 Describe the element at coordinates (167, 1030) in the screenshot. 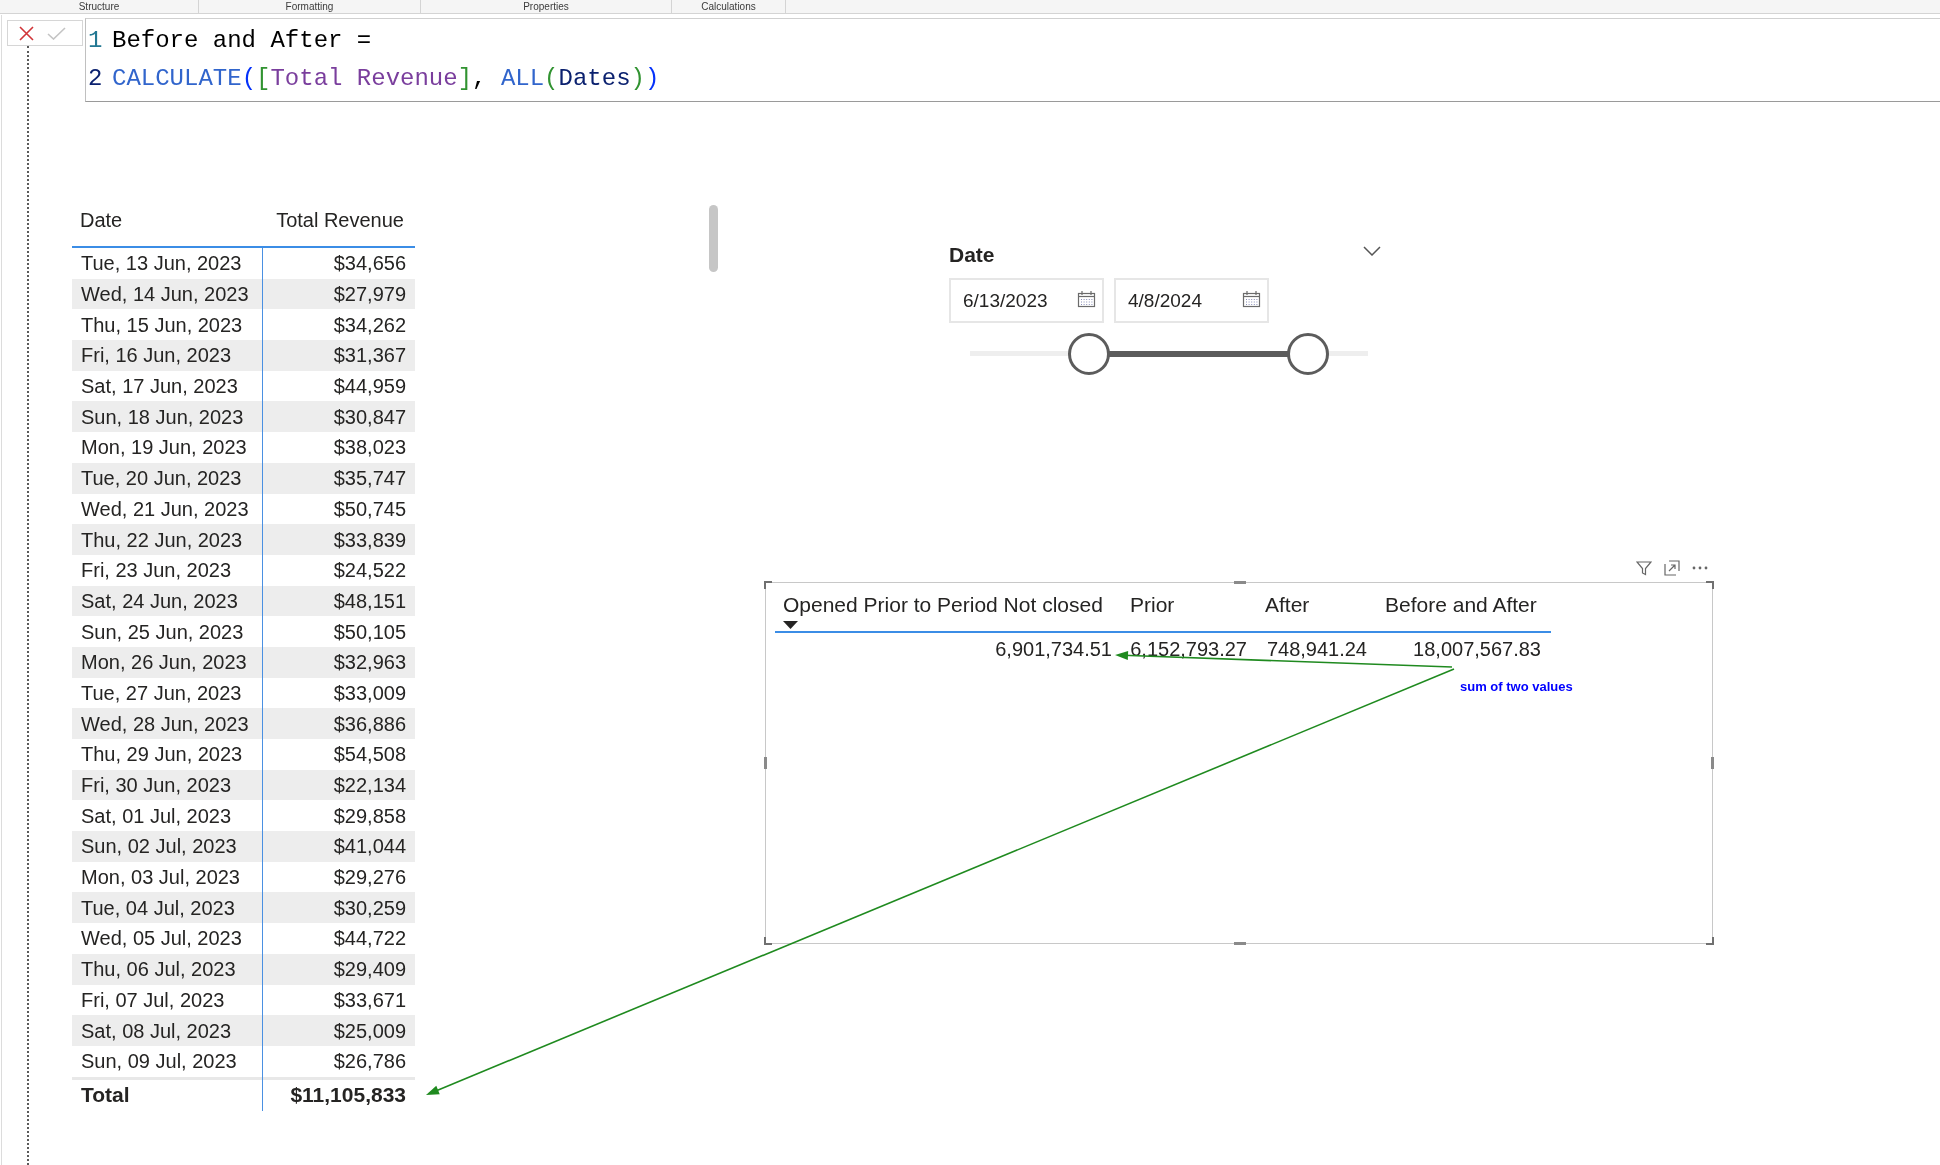

I see `table-cell: Sat, 08 Jul, 2023` at that location.